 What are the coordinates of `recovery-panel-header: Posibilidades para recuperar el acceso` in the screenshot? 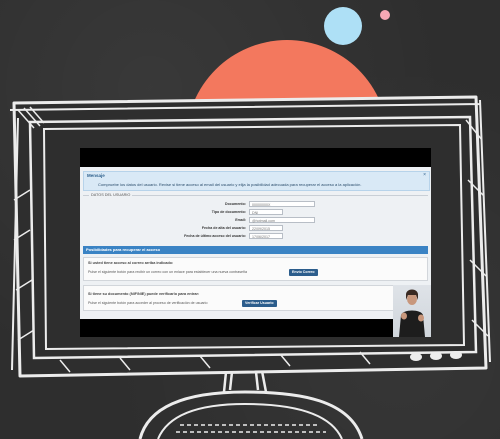 It's located at (255, 250).